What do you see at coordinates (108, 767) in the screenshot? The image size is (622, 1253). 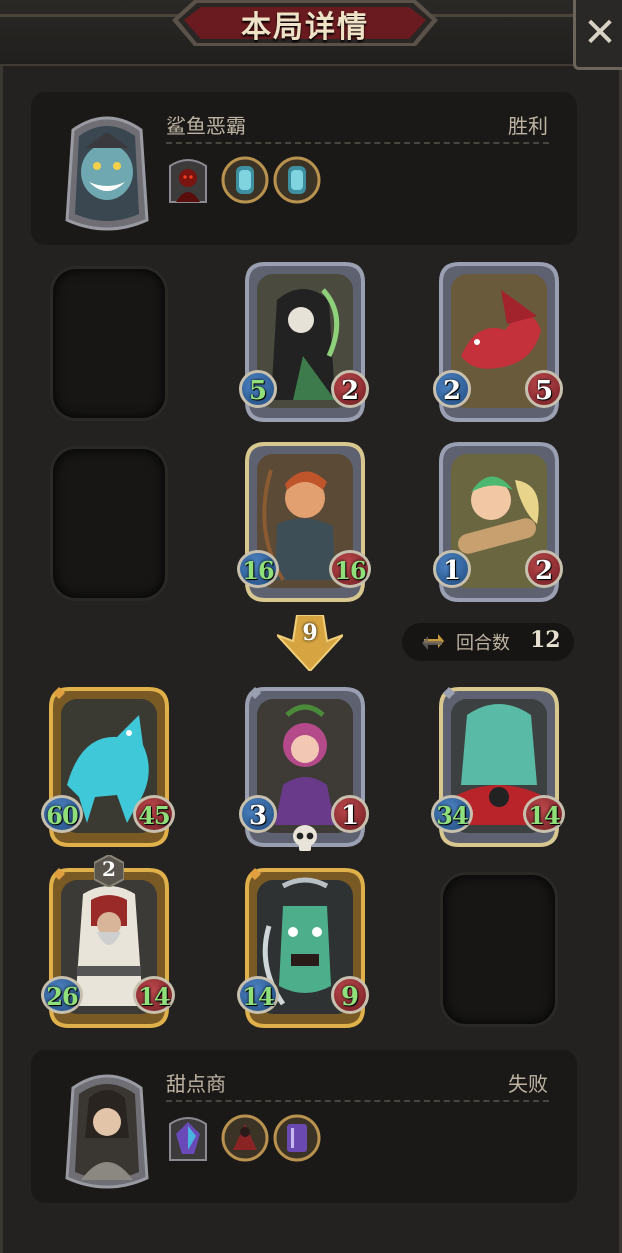 I see `unit-card-spirit-wolf: 60 45` at bounding box center [108, 767].